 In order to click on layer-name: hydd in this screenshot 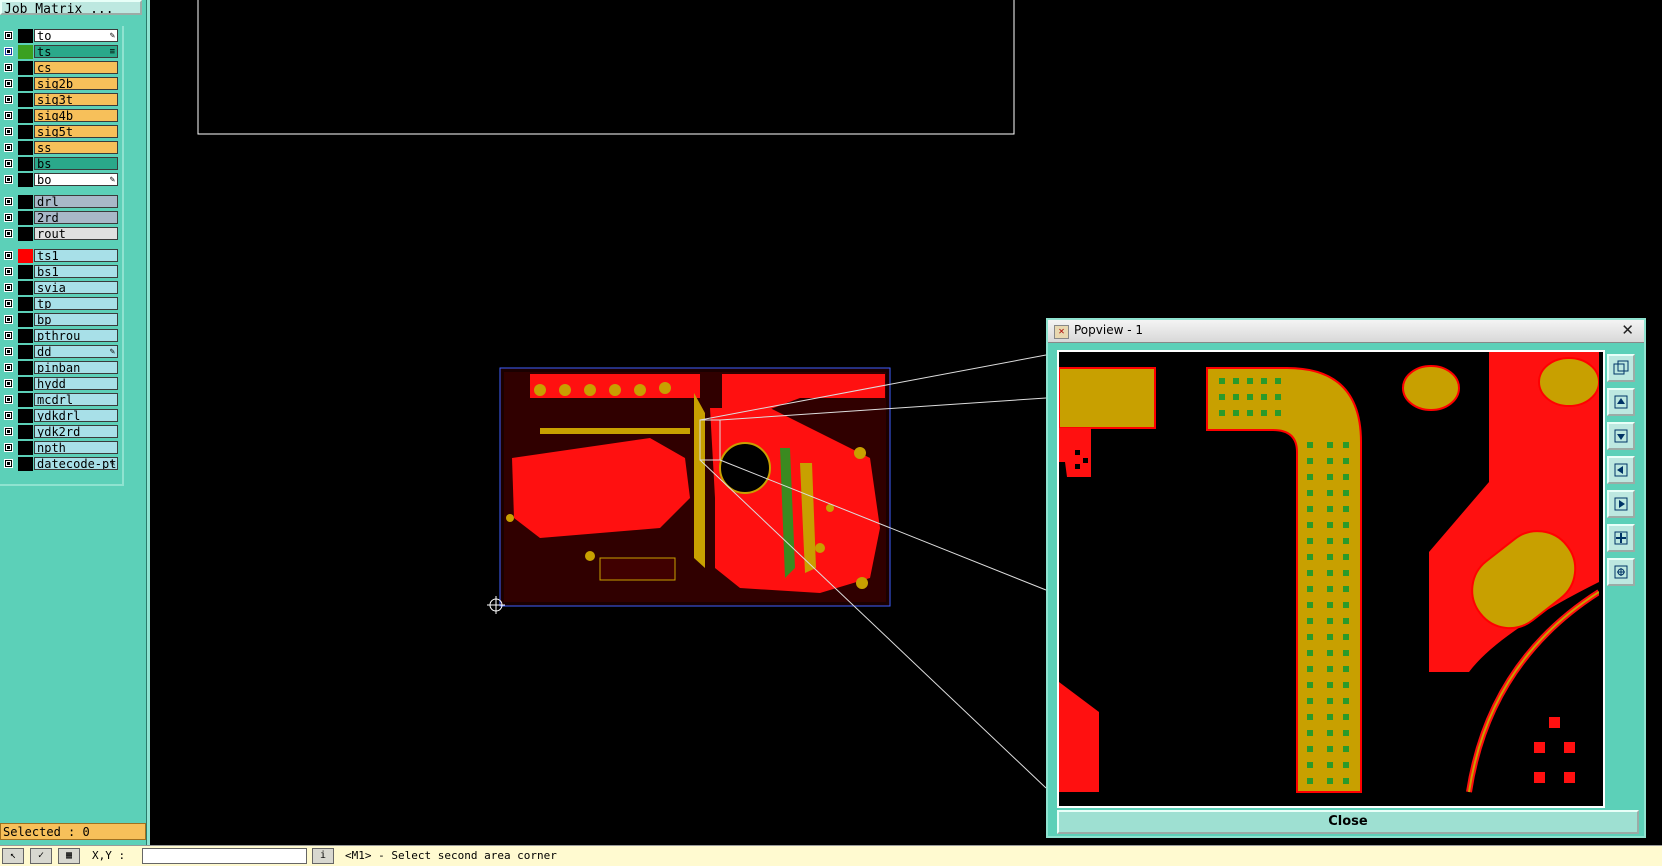, I will do `click(76, 383)`.